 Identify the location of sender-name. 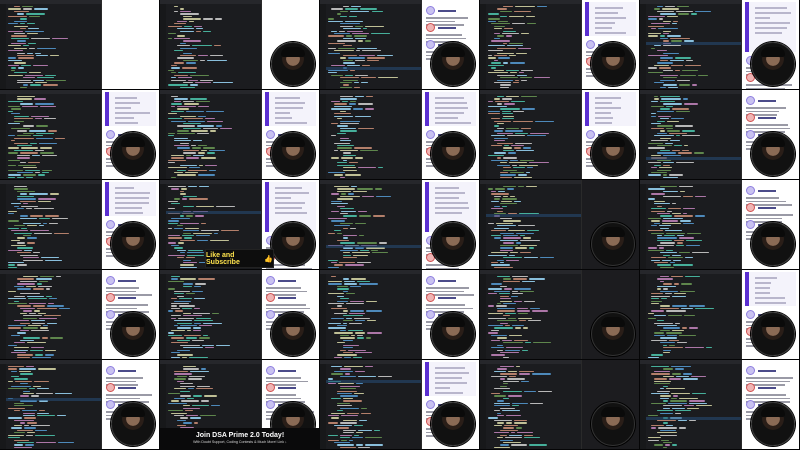
(127, 280).